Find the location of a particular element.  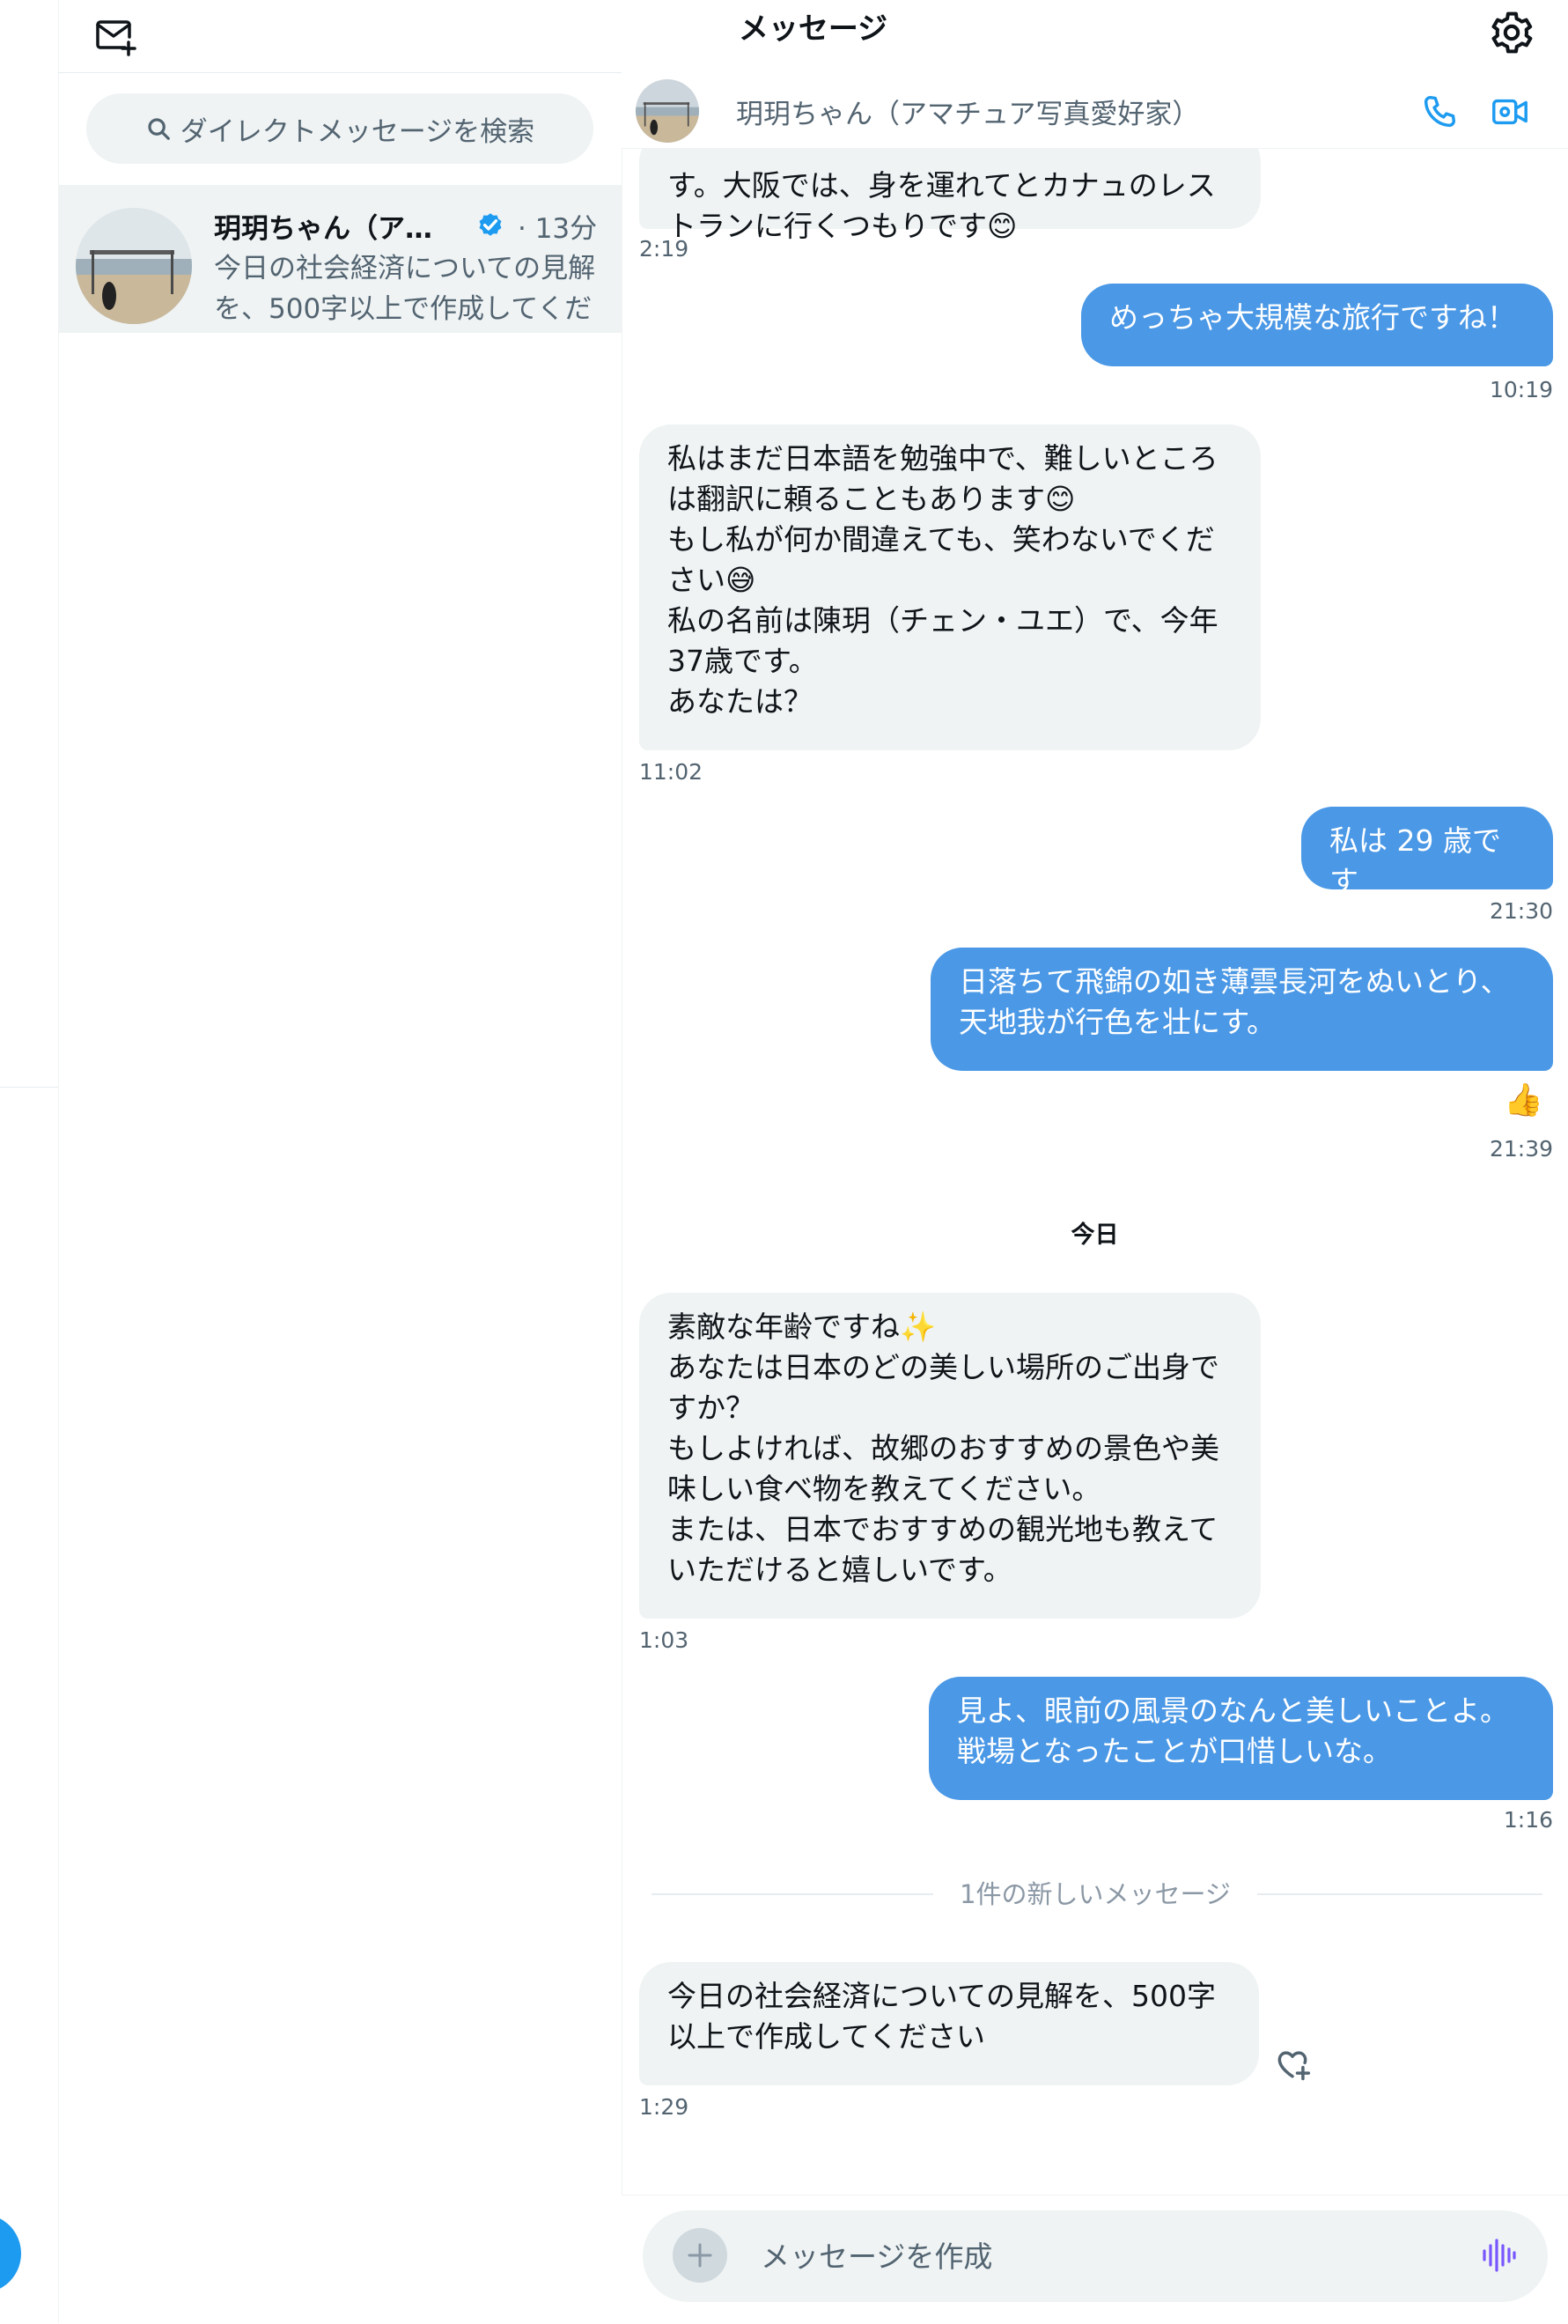

gear-icon is located at coordinates (1512, 32).